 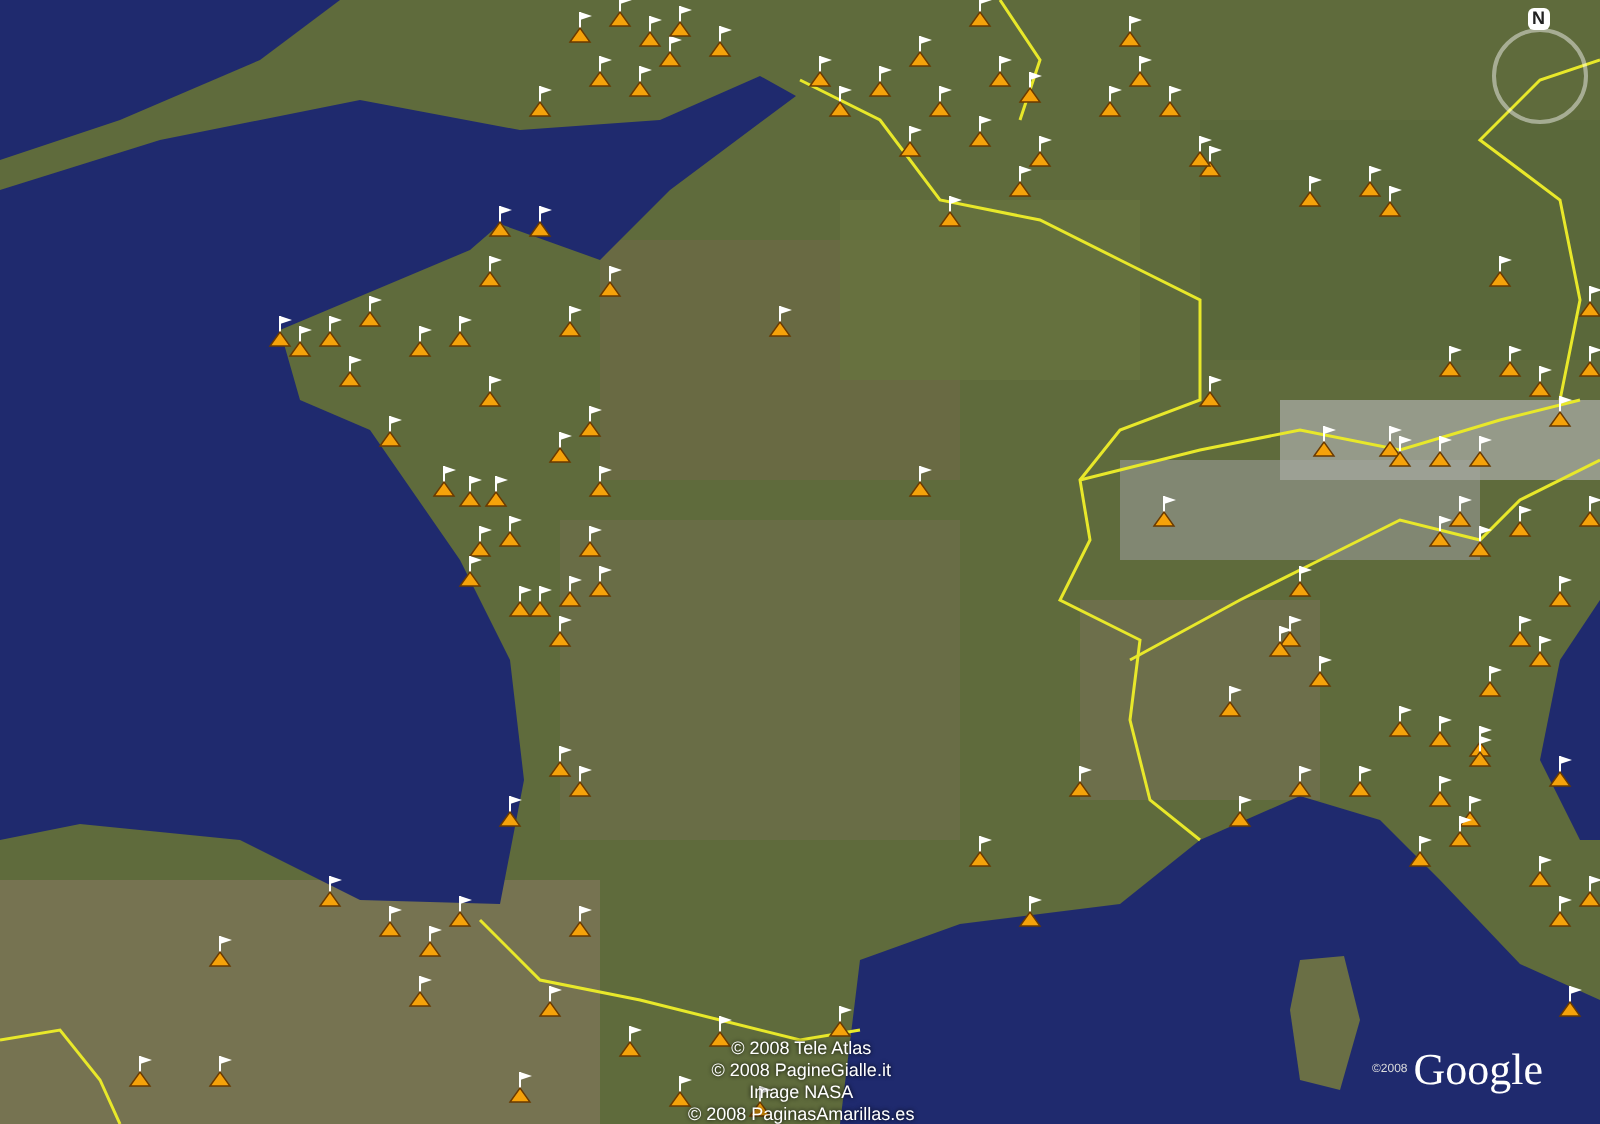 I want to click on north-label: N, so click(x=1538, y=19).